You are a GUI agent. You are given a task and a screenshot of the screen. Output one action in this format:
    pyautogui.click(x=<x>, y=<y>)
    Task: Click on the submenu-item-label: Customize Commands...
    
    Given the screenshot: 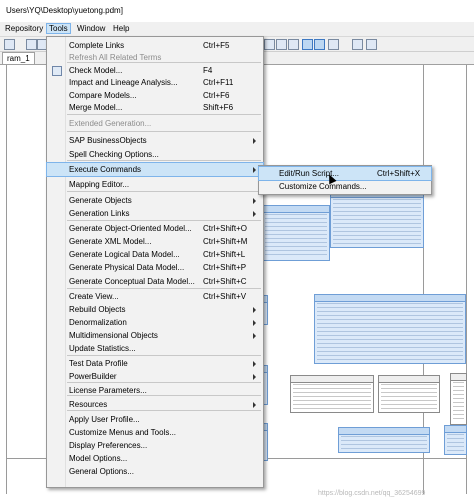 What is the action you would take?
    pyautogui.click(x=323, y=186)
    